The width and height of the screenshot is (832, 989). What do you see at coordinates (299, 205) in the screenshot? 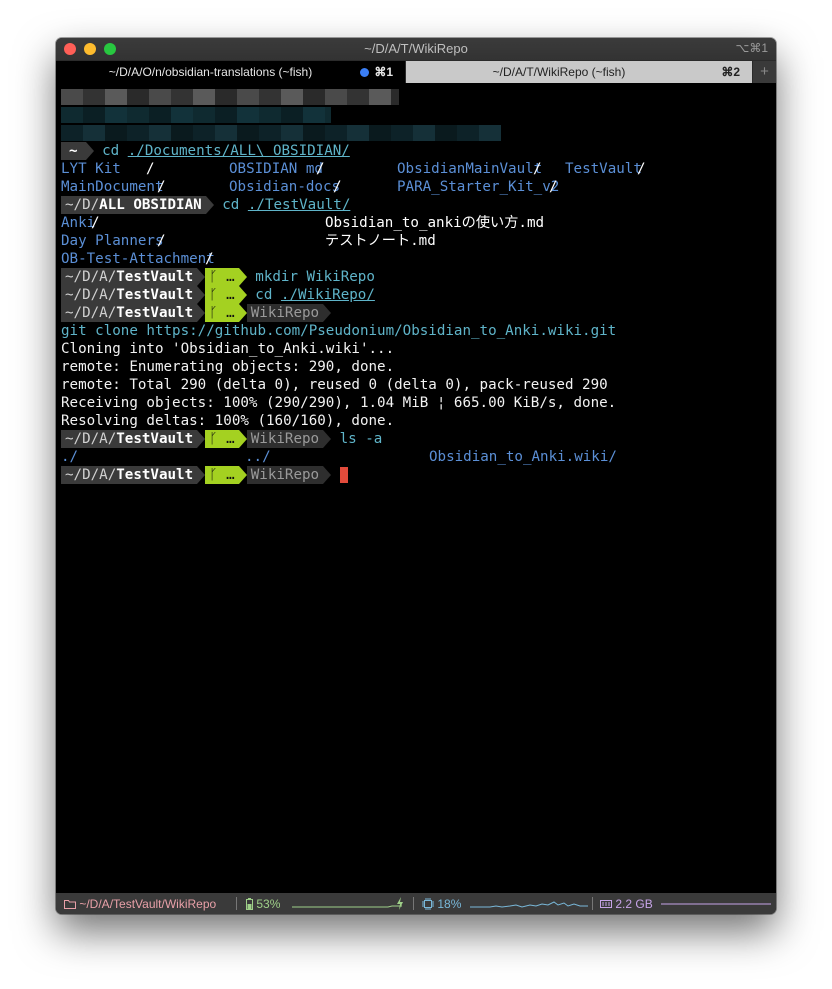
I see `command-argument: ./TestVault/` at bounding box center [299, 205].